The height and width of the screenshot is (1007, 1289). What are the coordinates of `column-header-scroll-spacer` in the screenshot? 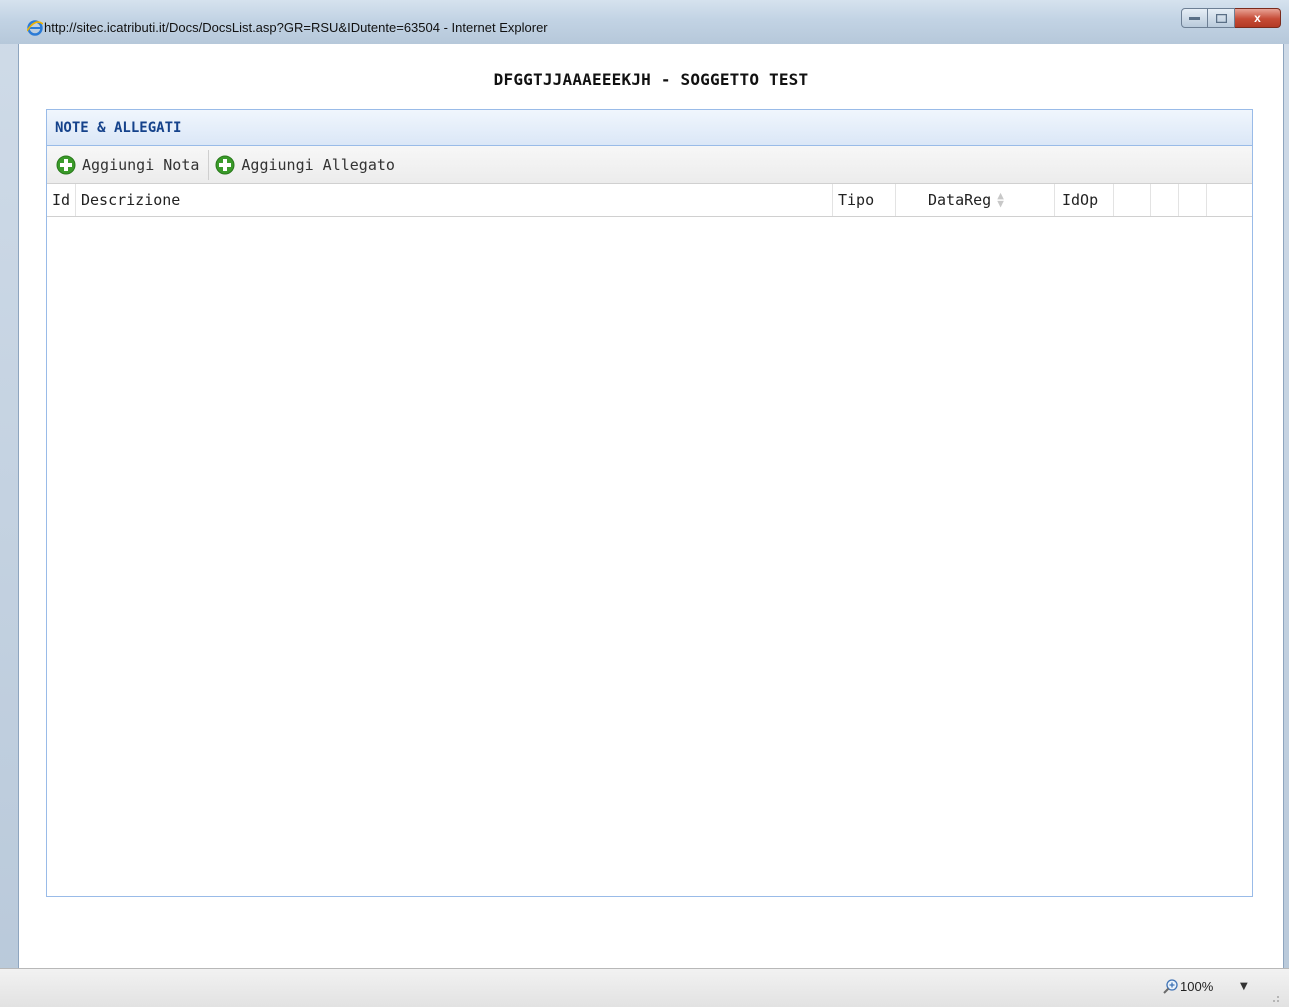 It's located at (1215, 200).